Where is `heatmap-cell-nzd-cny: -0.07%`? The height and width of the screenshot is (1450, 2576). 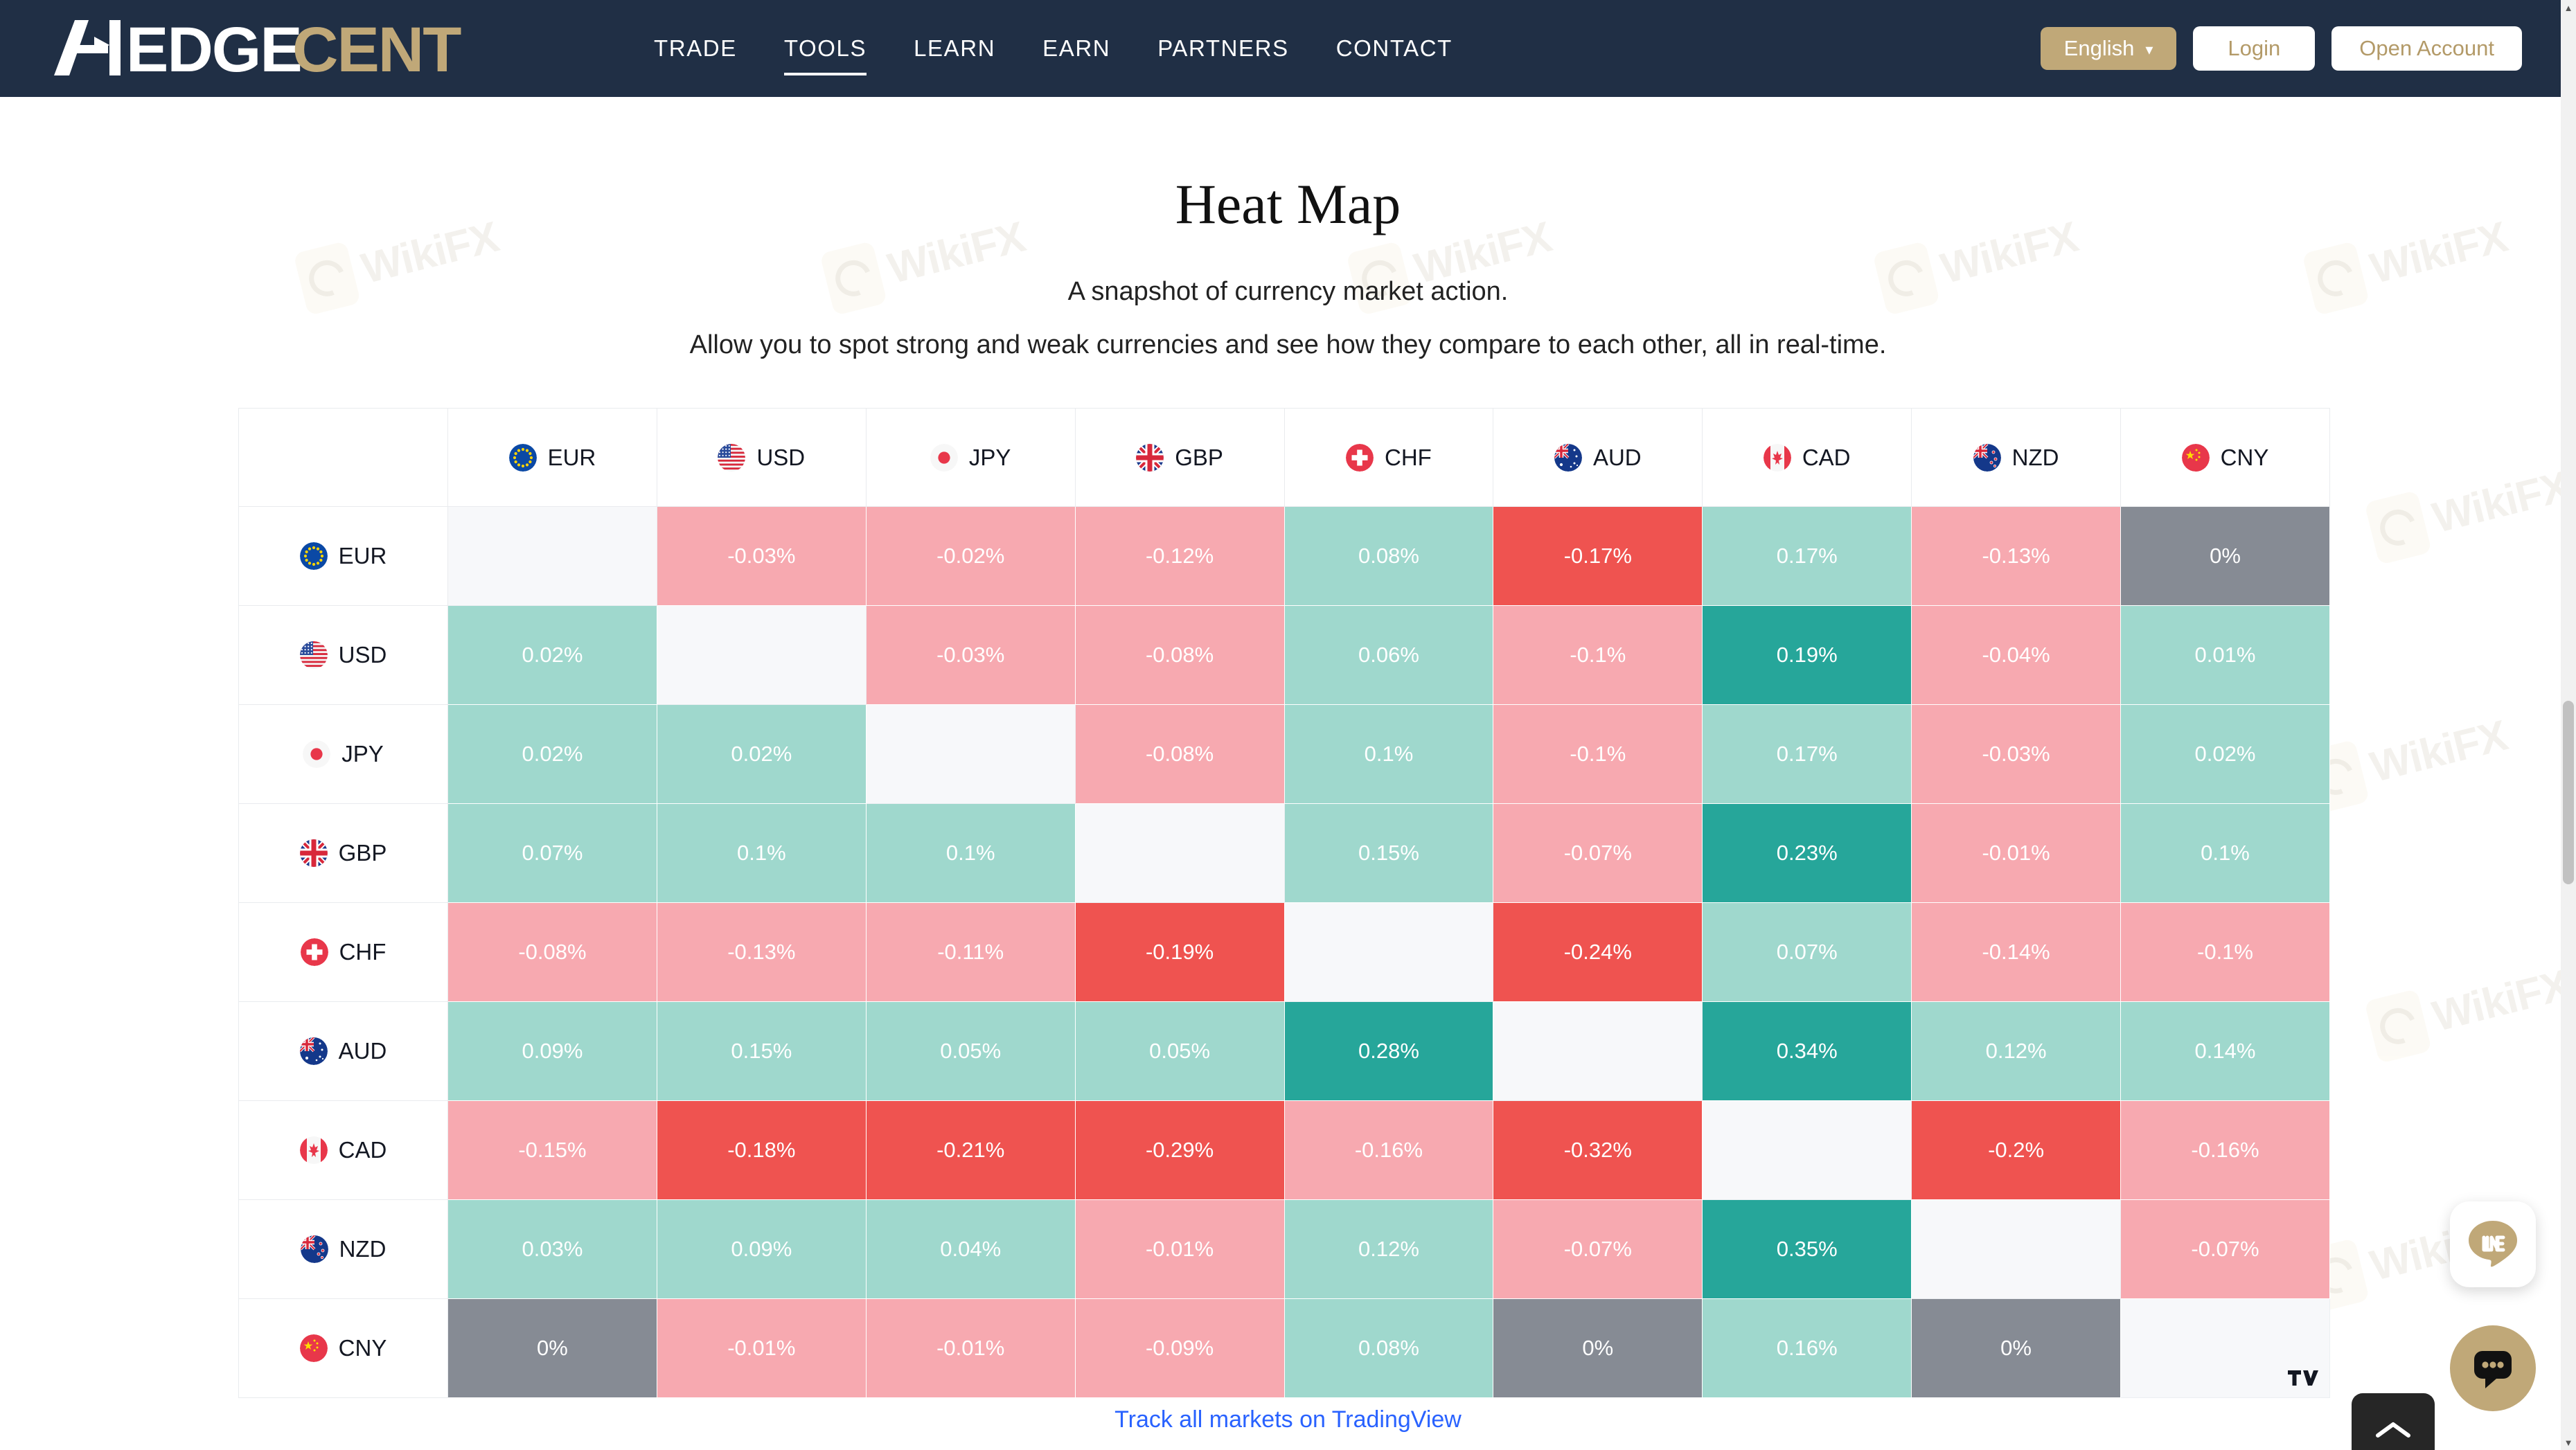
heatmap-cell-nzd-cny: -0.07% is located at coordinates (2225, 1249).